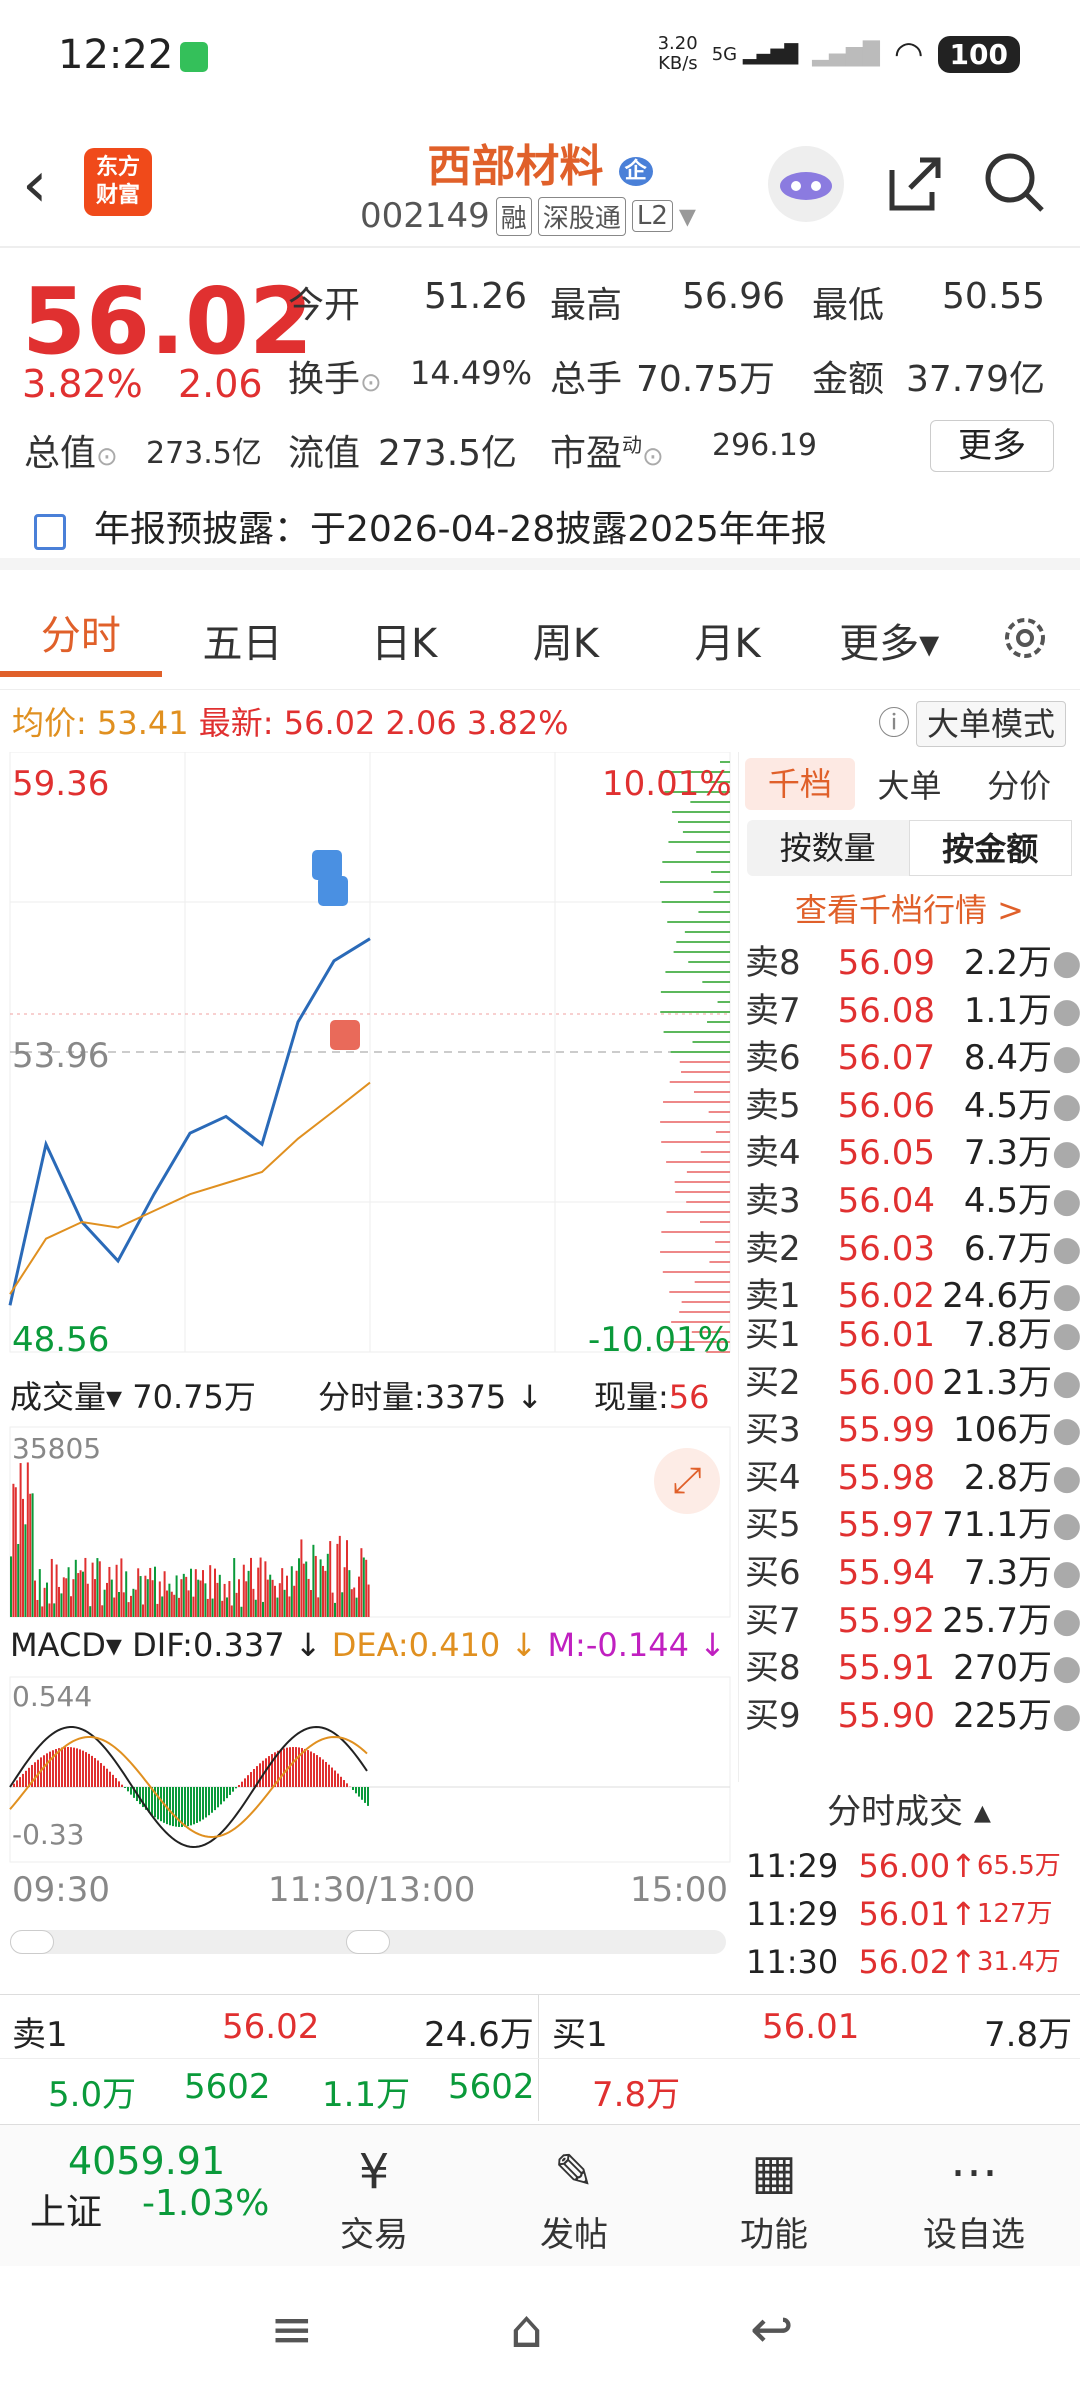 The width and height of the screenshot is (1080, 2388). Describe the element at coordinates (991, 848) in the screenshot. I see `by-amount-button: 按金额` at that location.